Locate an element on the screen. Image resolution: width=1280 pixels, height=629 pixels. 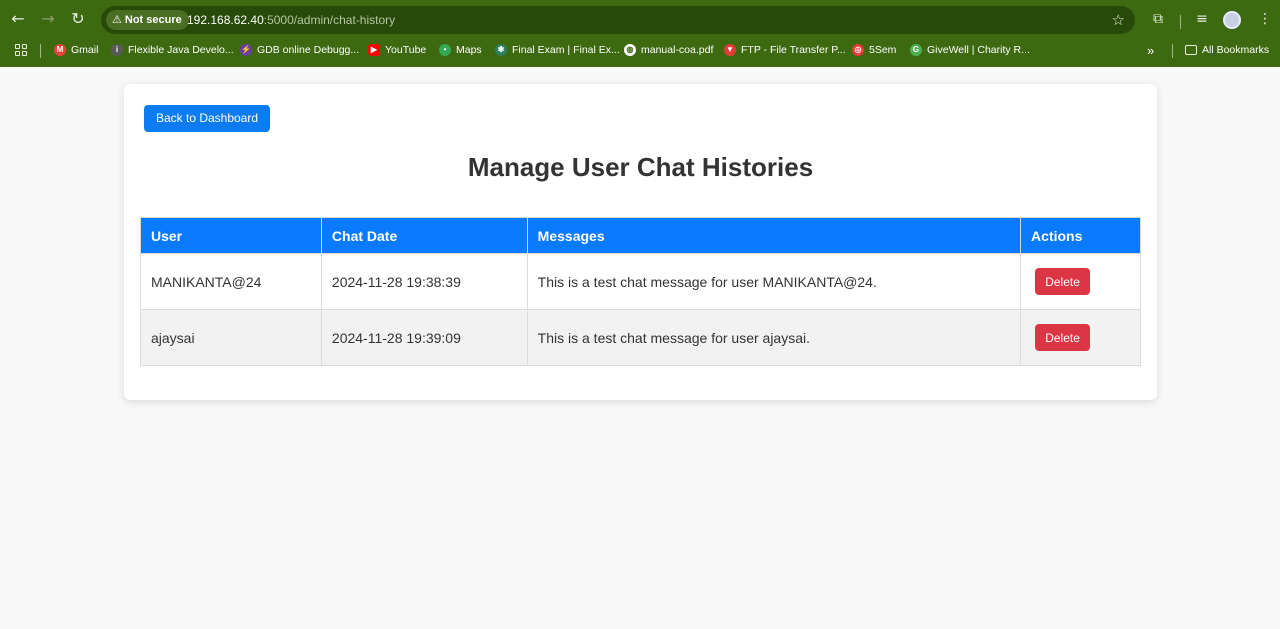
all-bookmarks-folder: All Bookmarks is located at coordinates (1227, 50).